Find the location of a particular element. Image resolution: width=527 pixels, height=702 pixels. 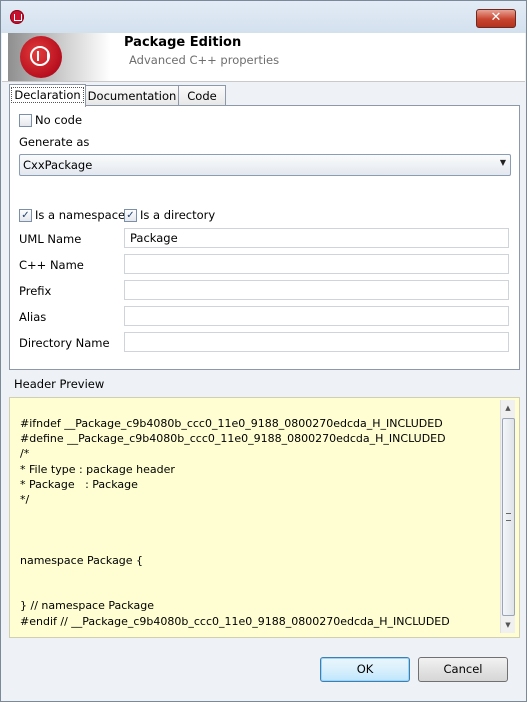

uml-name-input is located at coordinates (315, 237).